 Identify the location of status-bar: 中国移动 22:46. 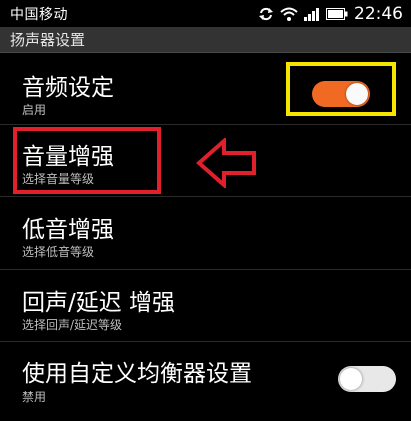
(205, 13).